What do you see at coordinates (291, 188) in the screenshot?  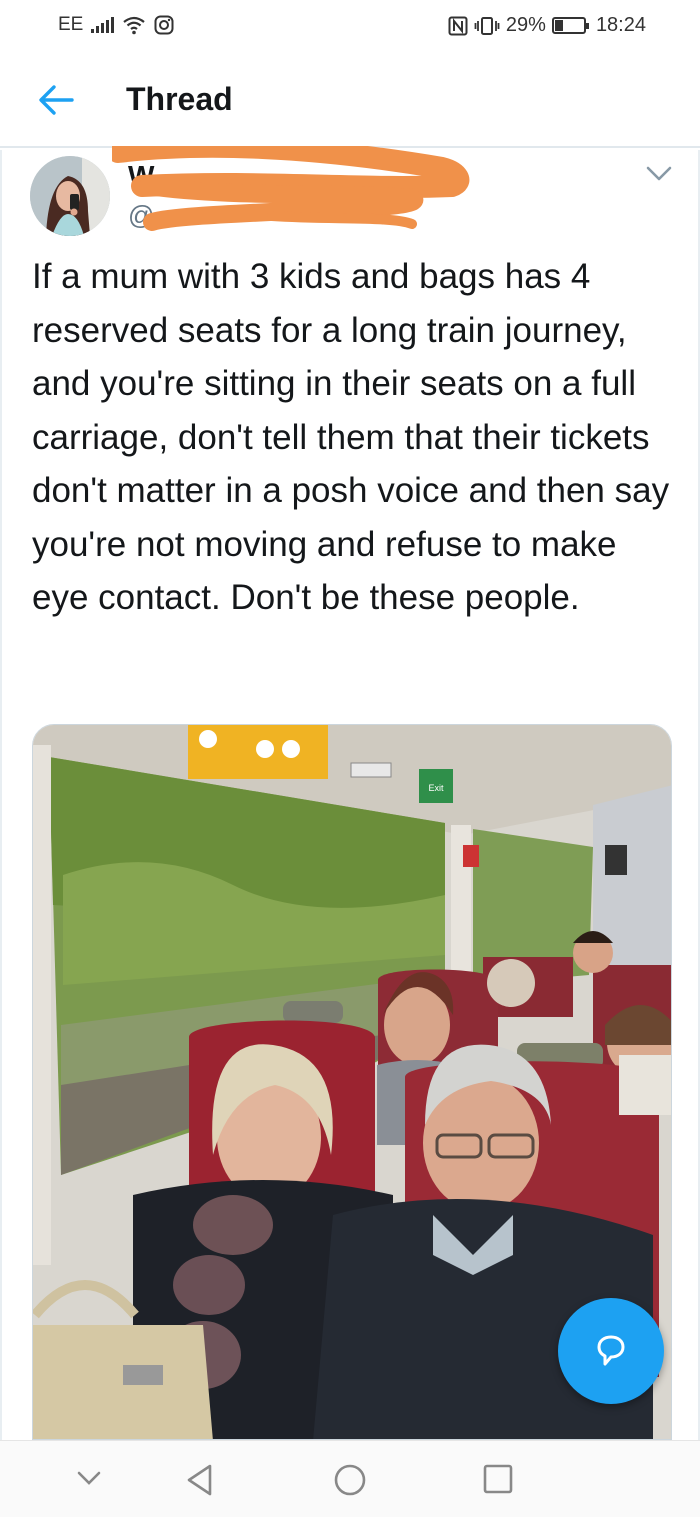 I see `redaction-scribble` at bounding box center [291, 188].